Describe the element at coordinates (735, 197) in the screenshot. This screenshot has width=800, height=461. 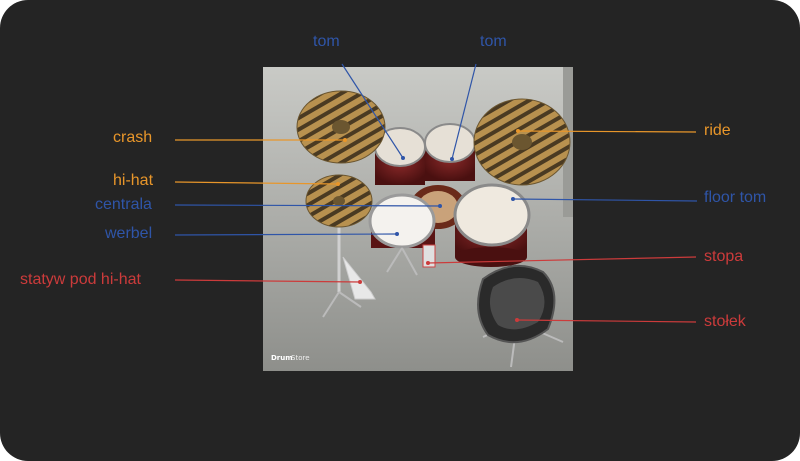
I see `label-floor-tom: floor tom` at that location.